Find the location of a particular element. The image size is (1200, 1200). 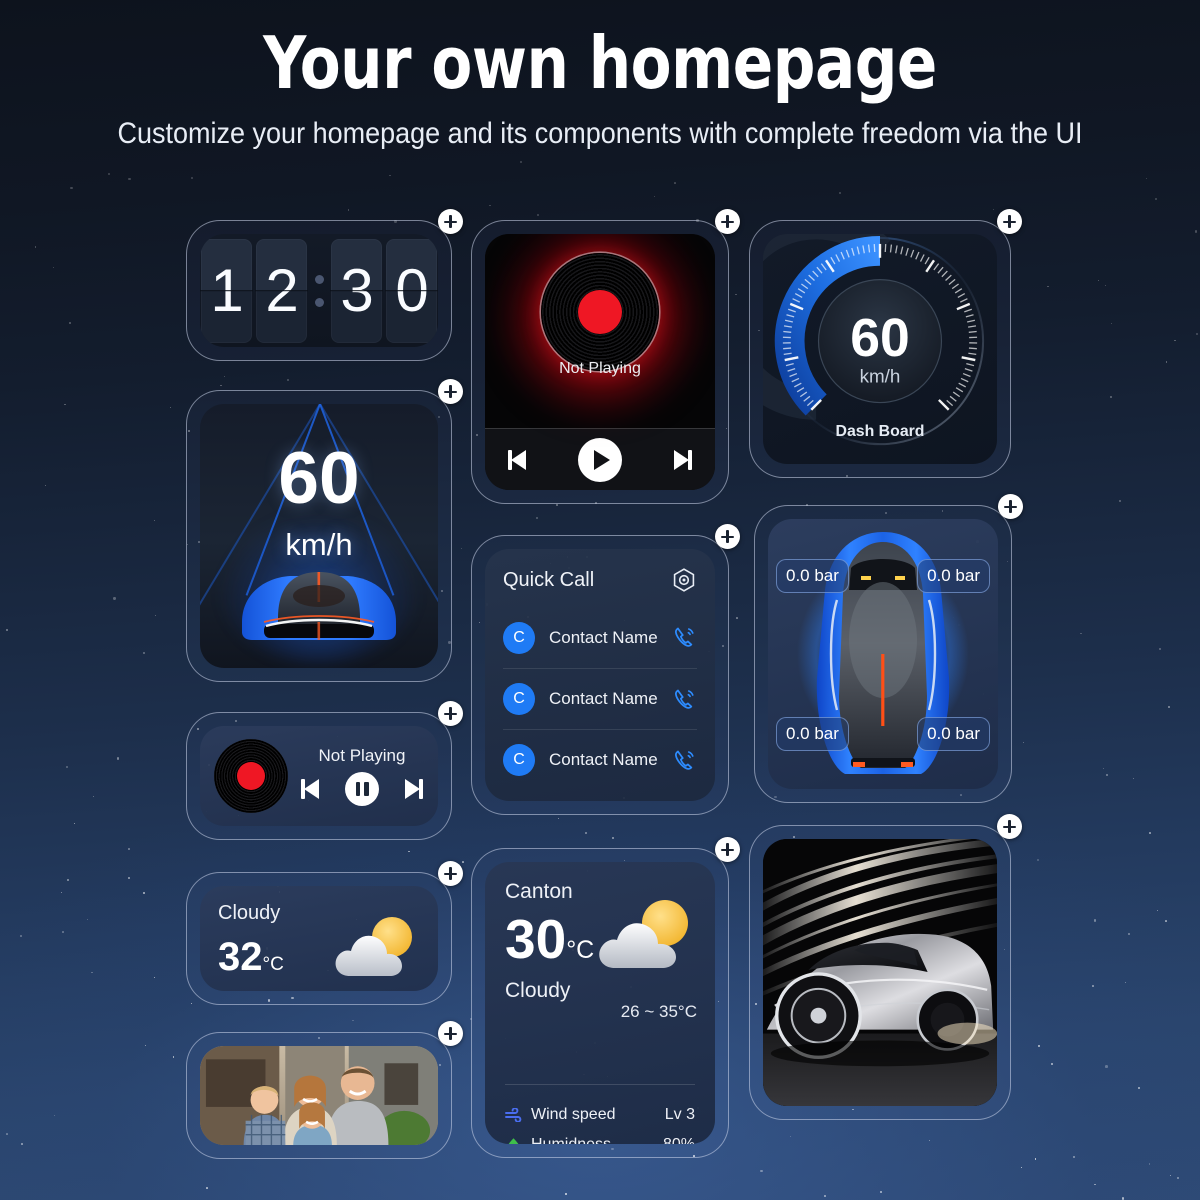

hexagon-settings-icon is located at coordinates (684, 580).